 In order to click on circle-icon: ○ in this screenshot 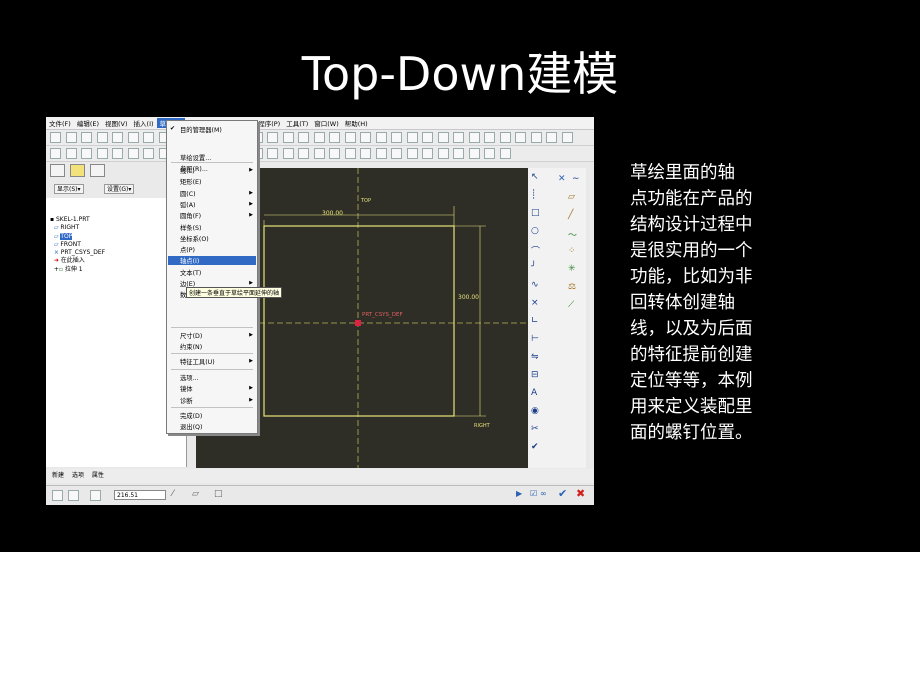, I will do `click(535, 231)`.